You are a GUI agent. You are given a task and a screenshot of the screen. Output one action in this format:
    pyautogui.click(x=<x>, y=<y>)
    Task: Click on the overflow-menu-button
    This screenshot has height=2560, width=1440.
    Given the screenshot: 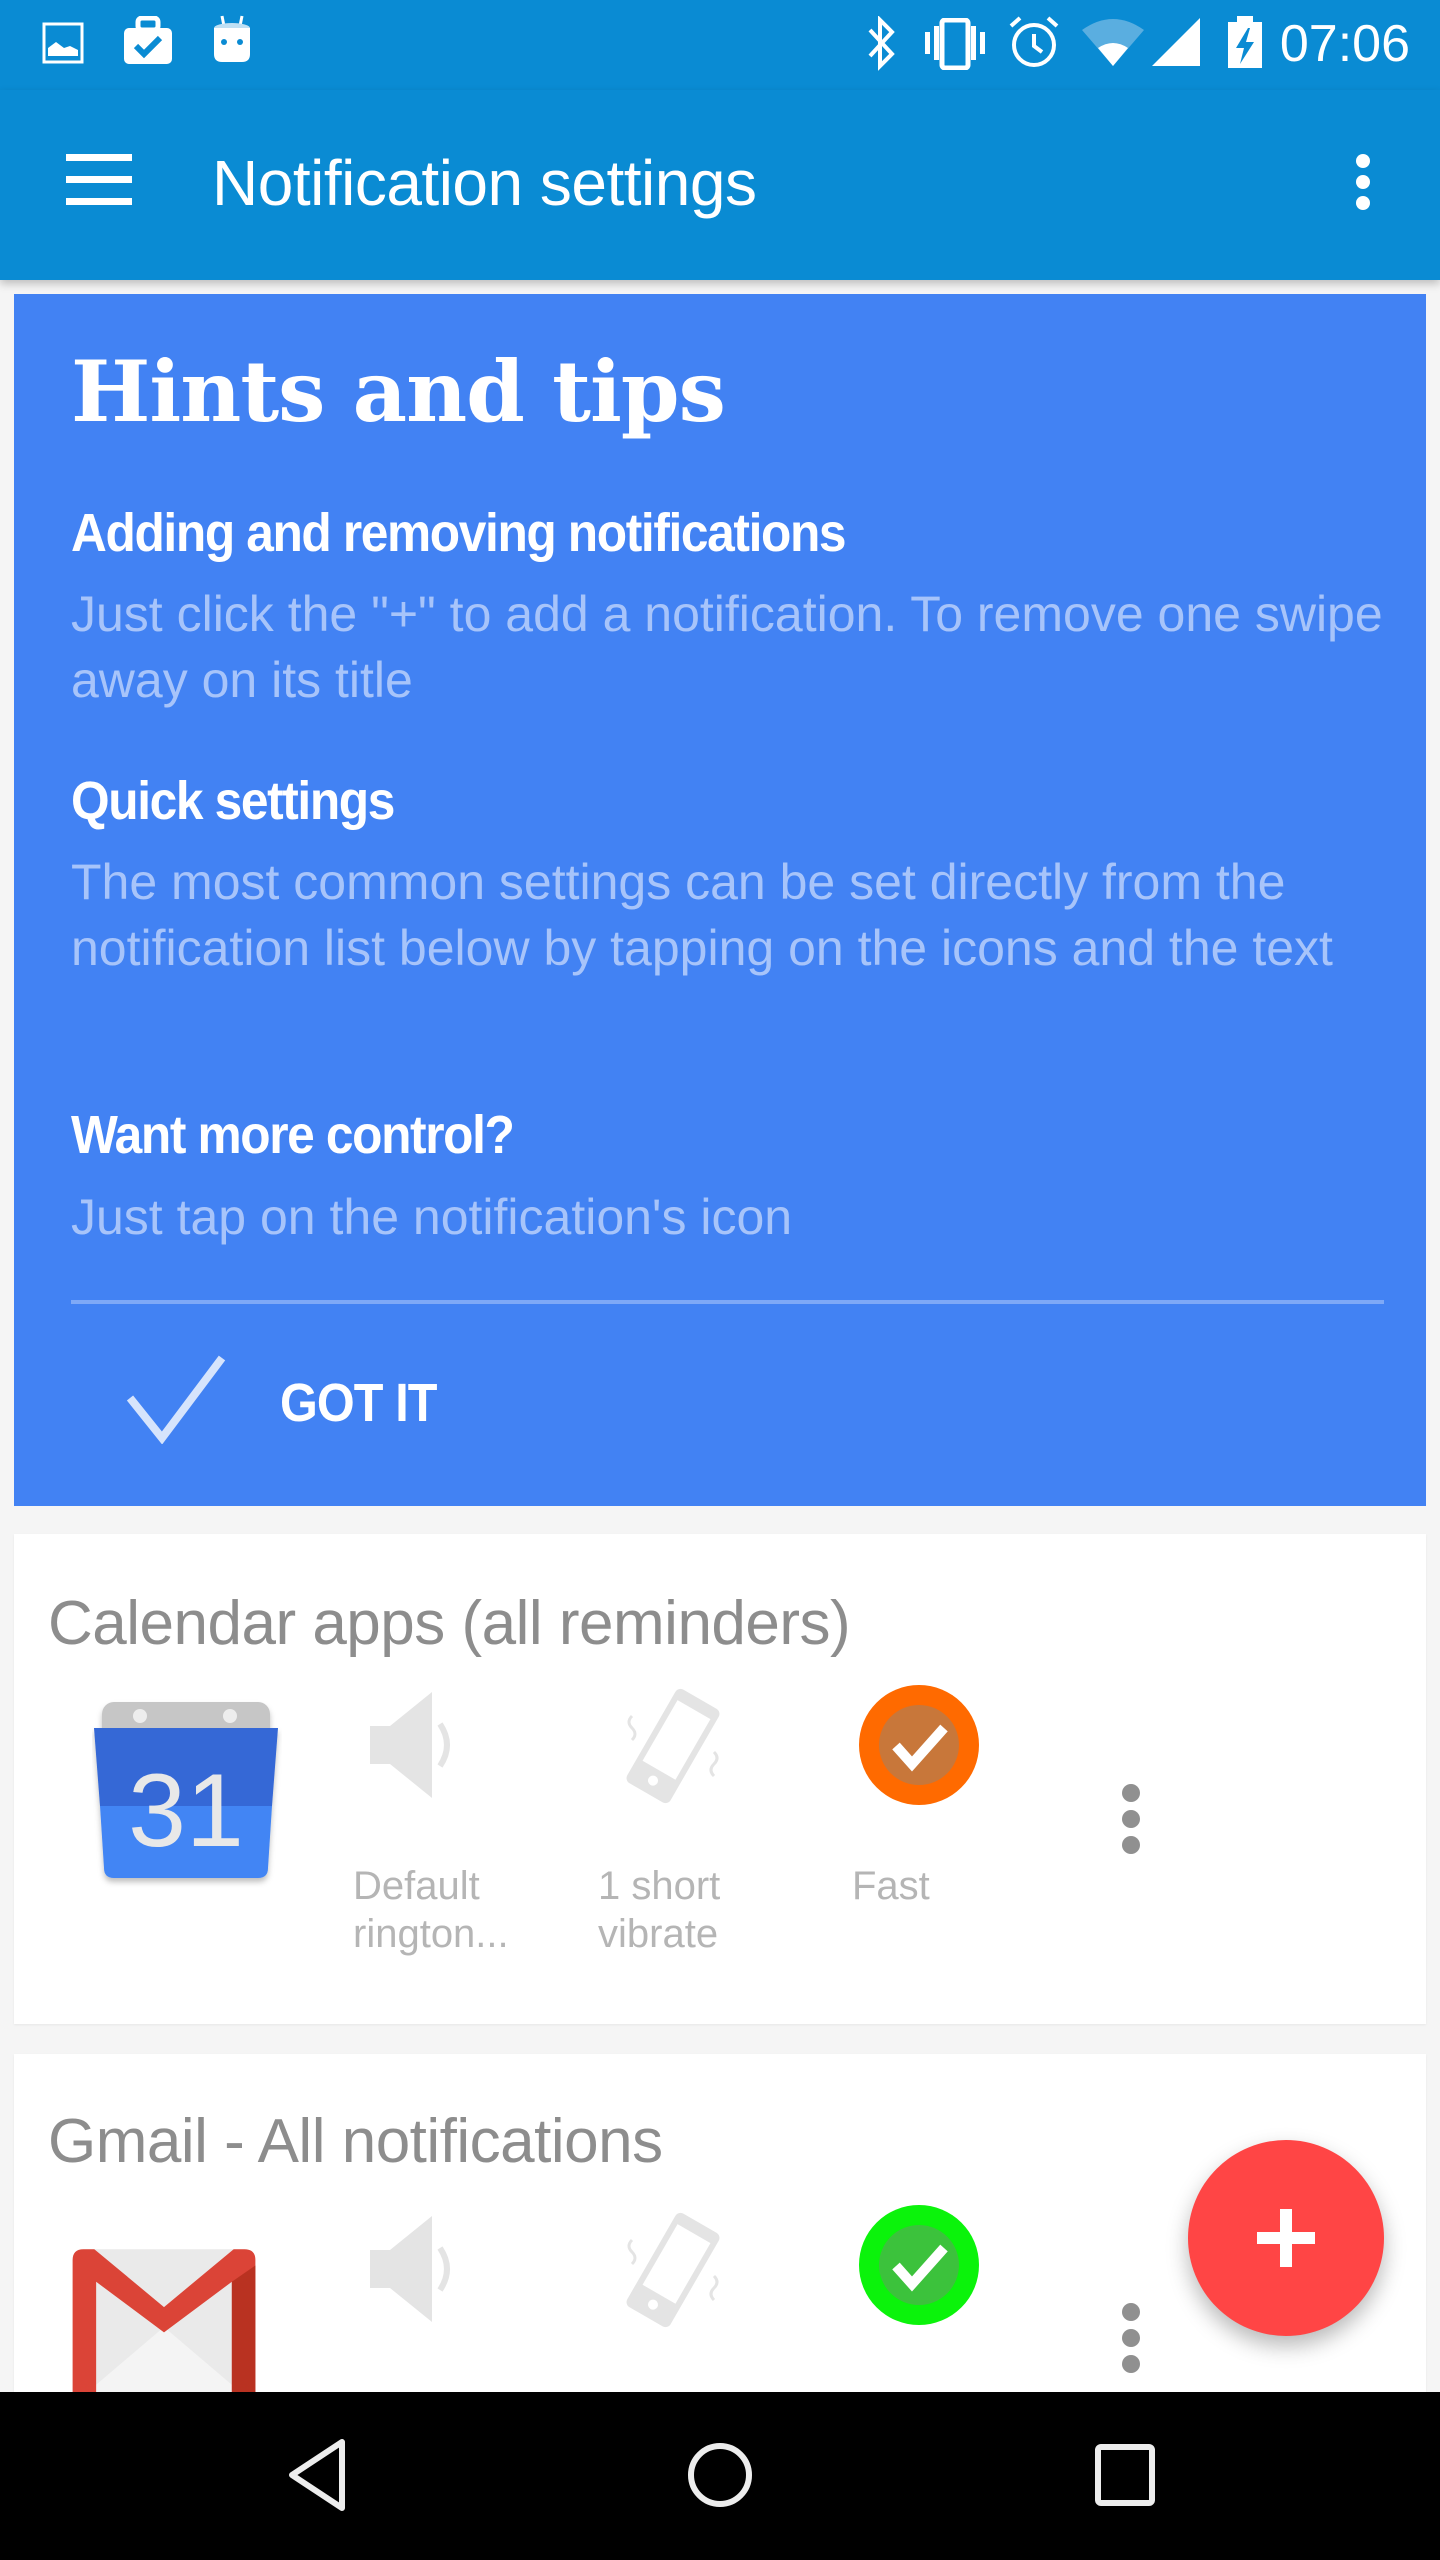 What is the action you would take?
    pyautogui.click(x=1363, y=180)
    